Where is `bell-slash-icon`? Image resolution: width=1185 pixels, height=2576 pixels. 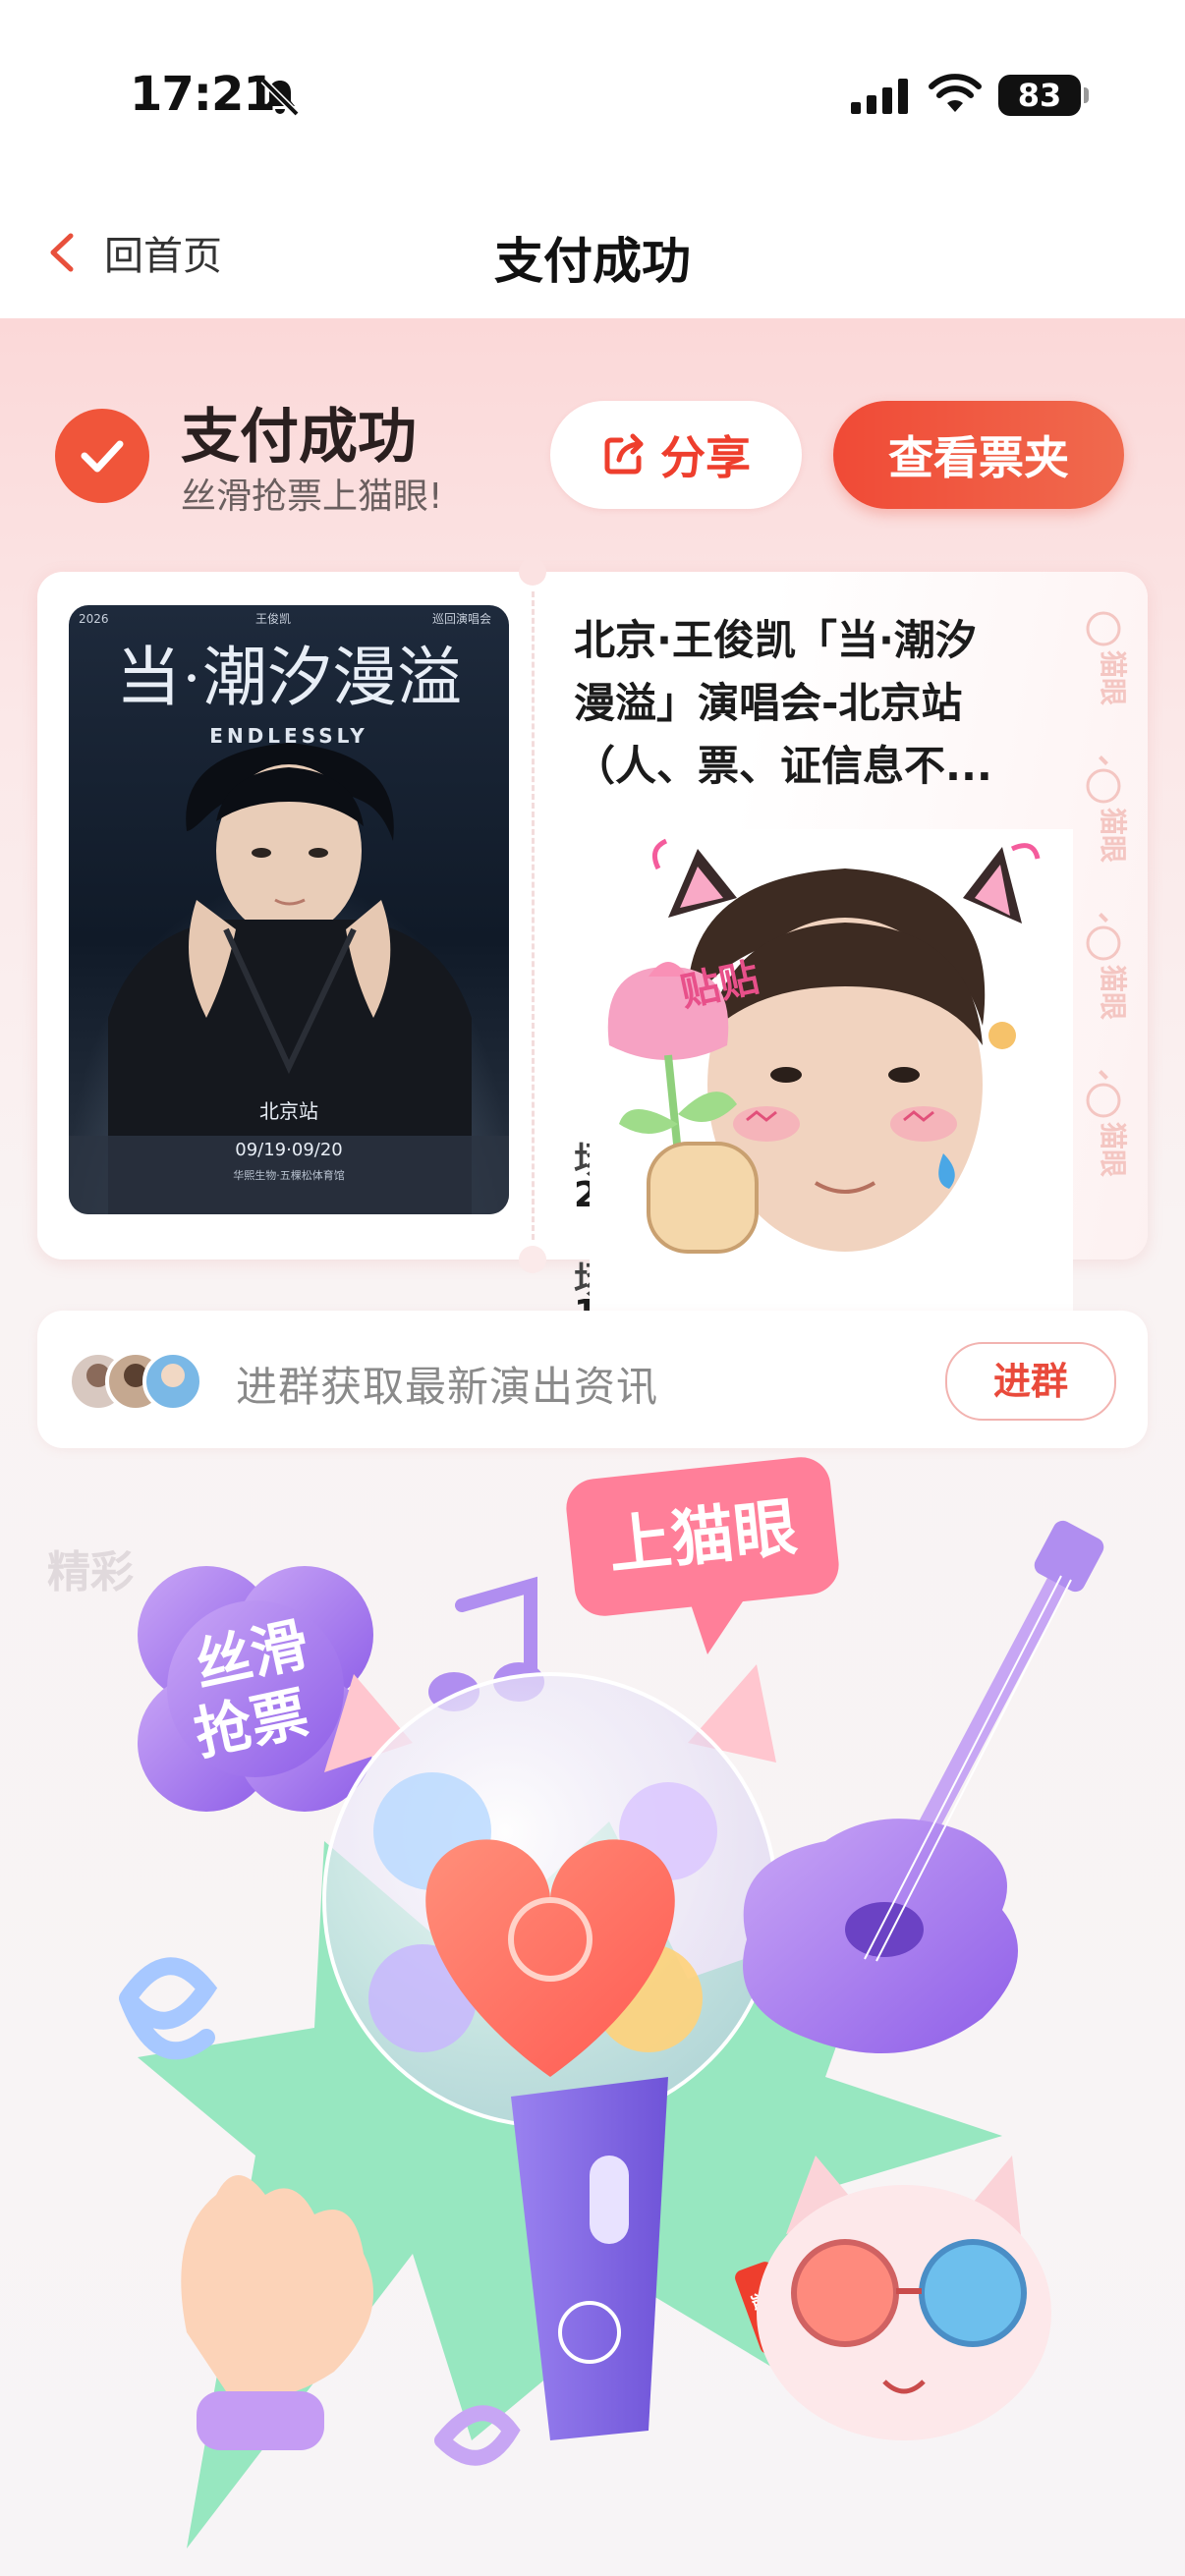 bell-slash-icon is located at coordinates (280, 97).